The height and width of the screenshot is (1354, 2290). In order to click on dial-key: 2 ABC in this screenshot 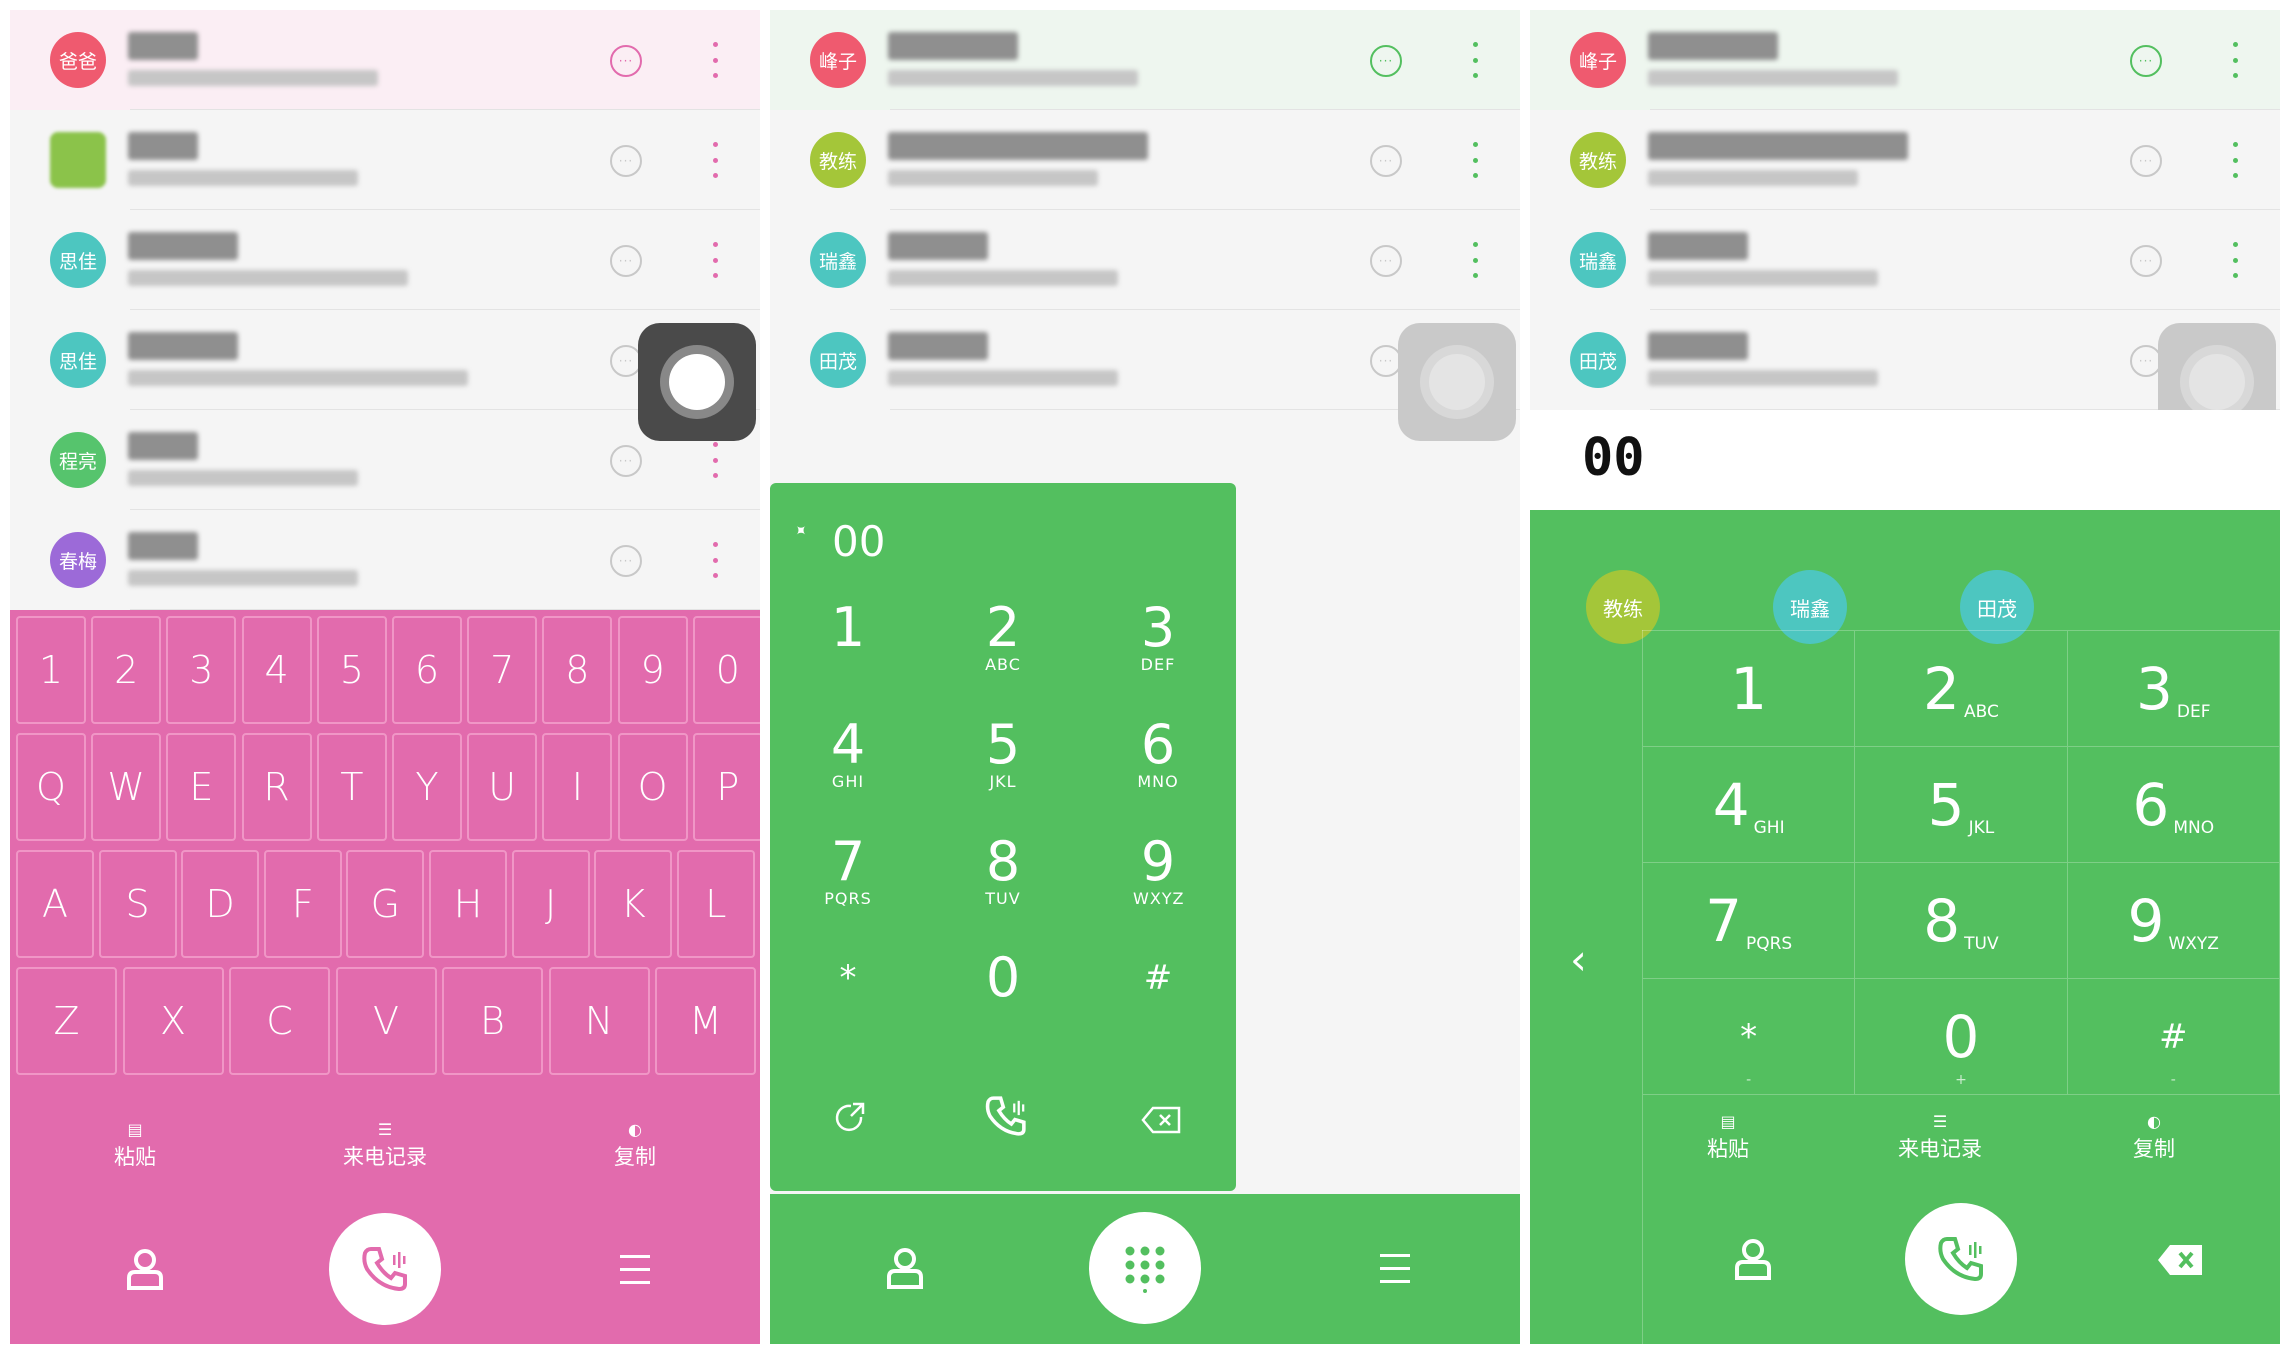, I will do `click(1961, 689)`.